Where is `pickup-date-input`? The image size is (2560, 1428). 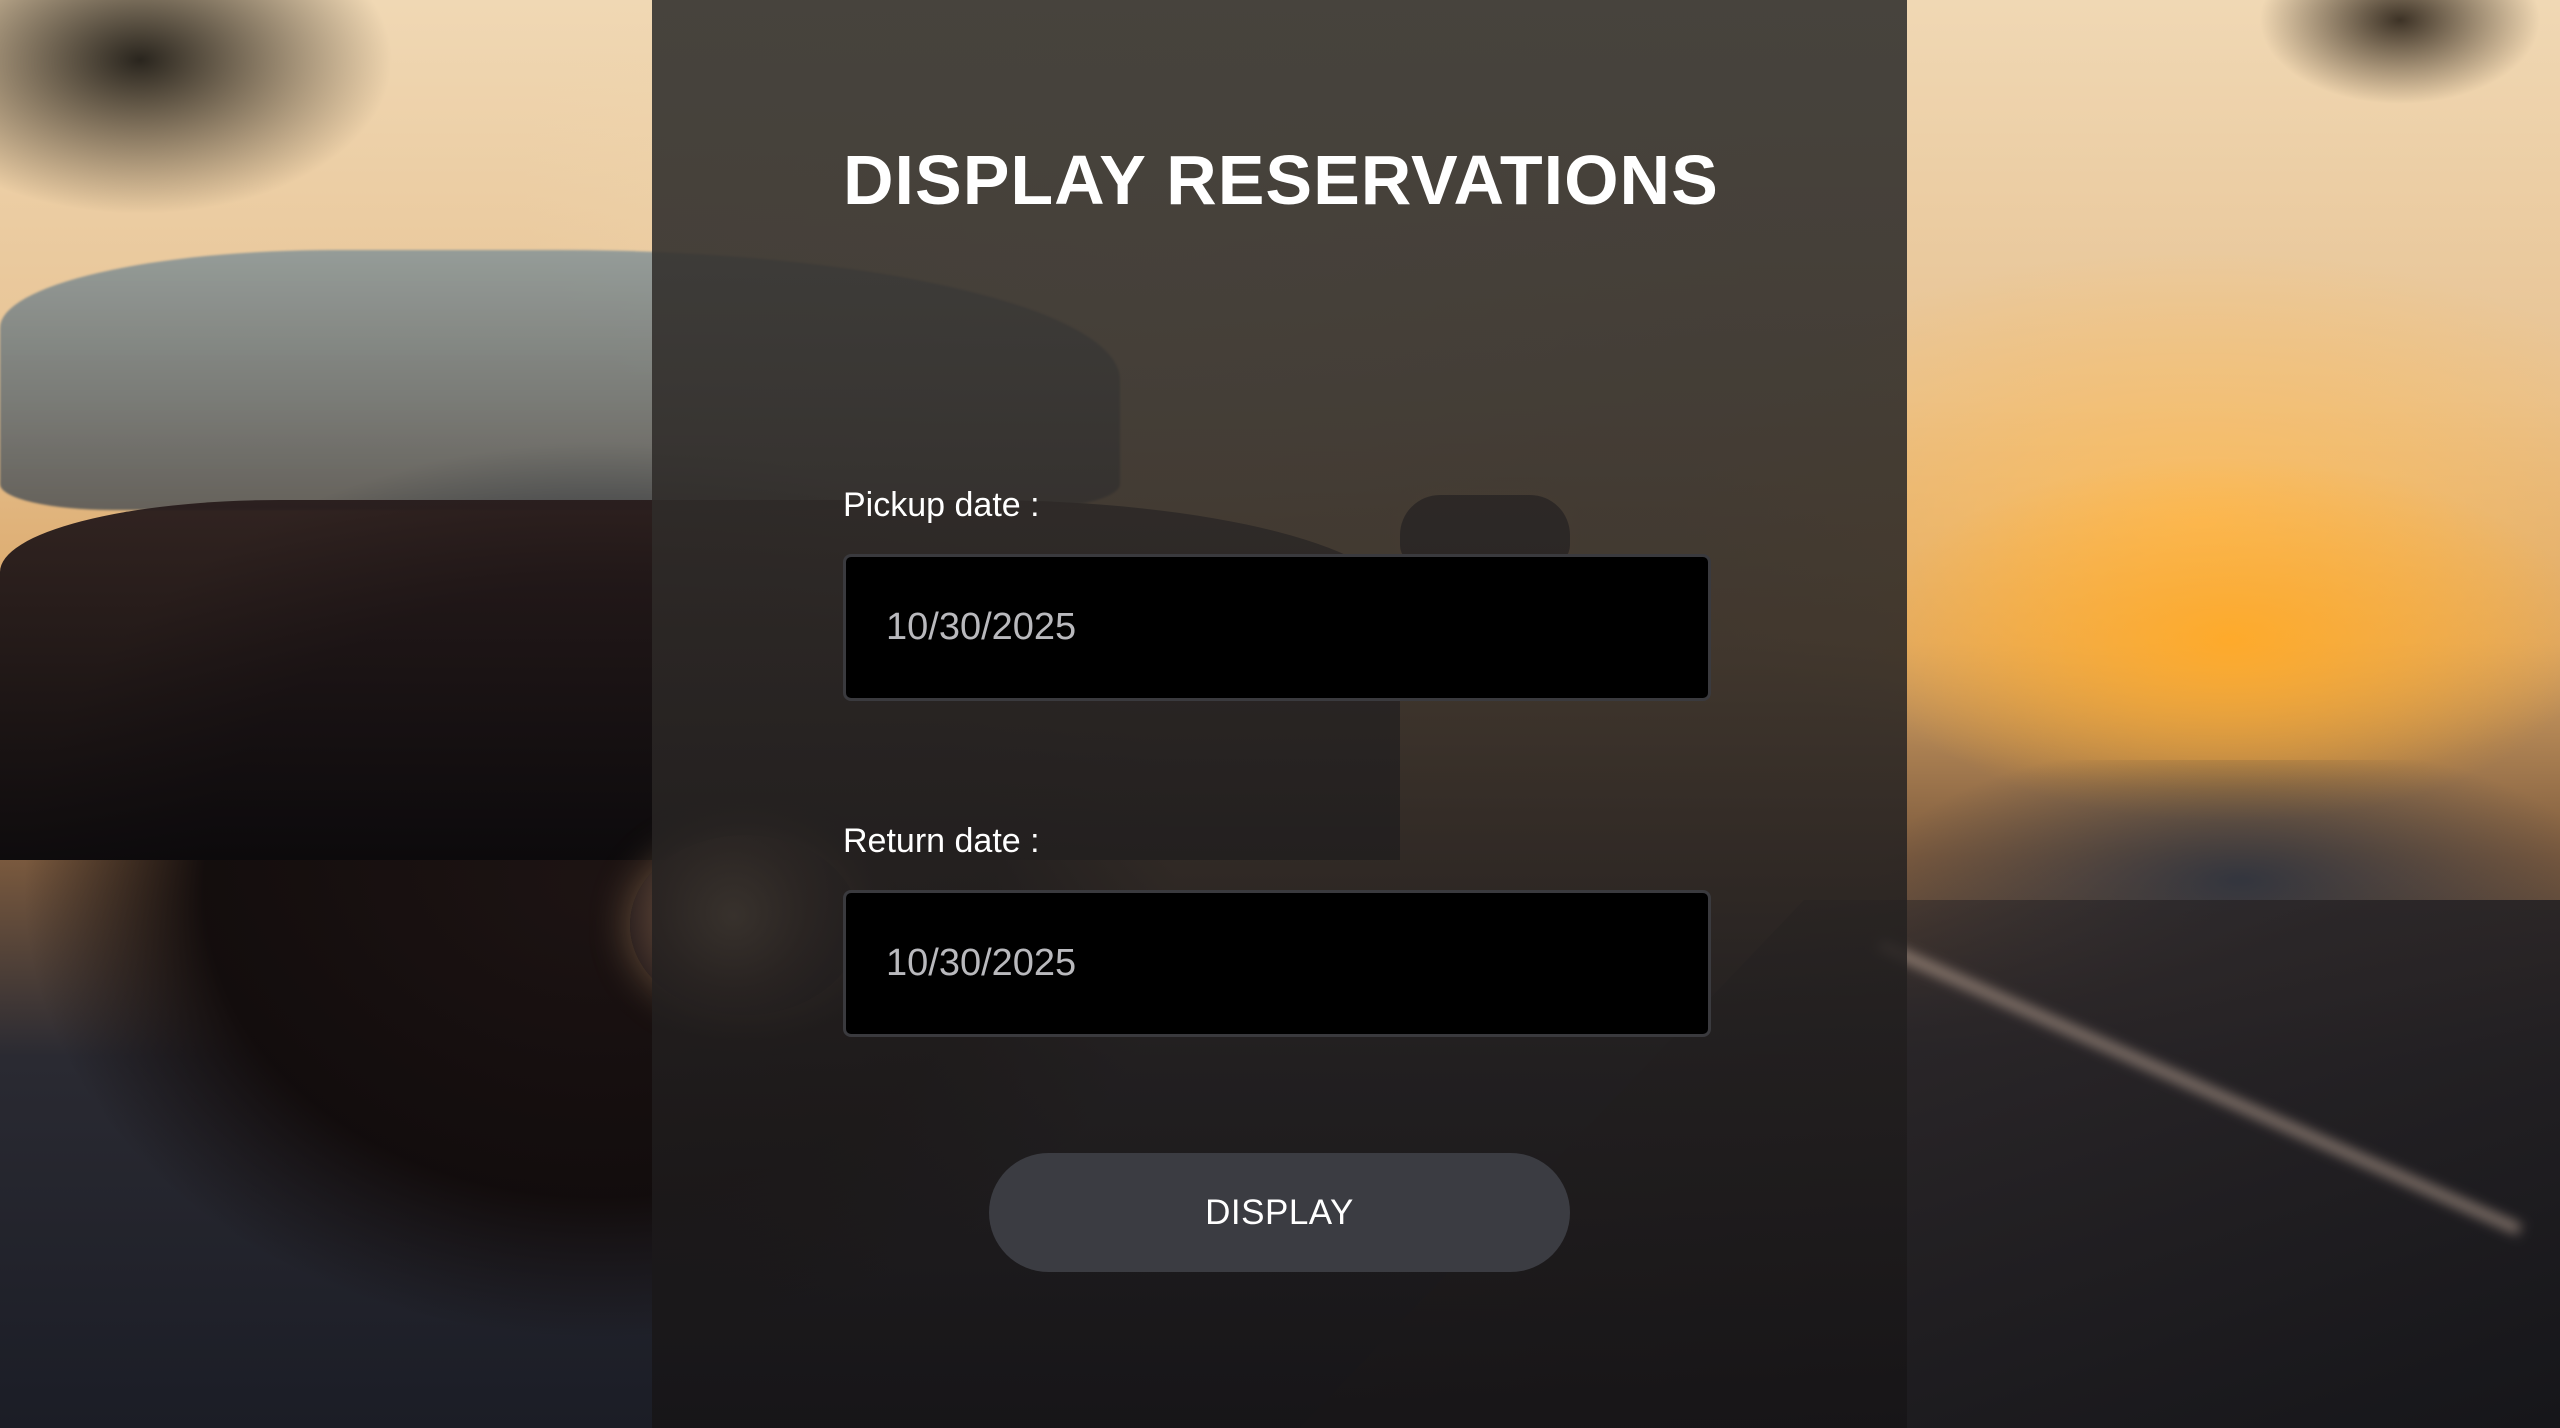
pickup-date-input is located at coordinates (1277, 627).